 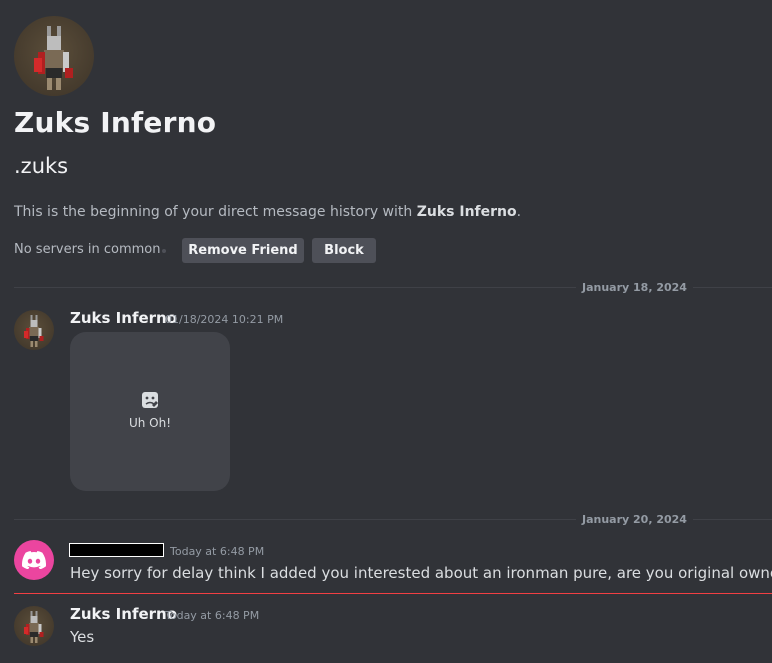 I want to click on profile-username: .zuks, so click(x=41, y=166).